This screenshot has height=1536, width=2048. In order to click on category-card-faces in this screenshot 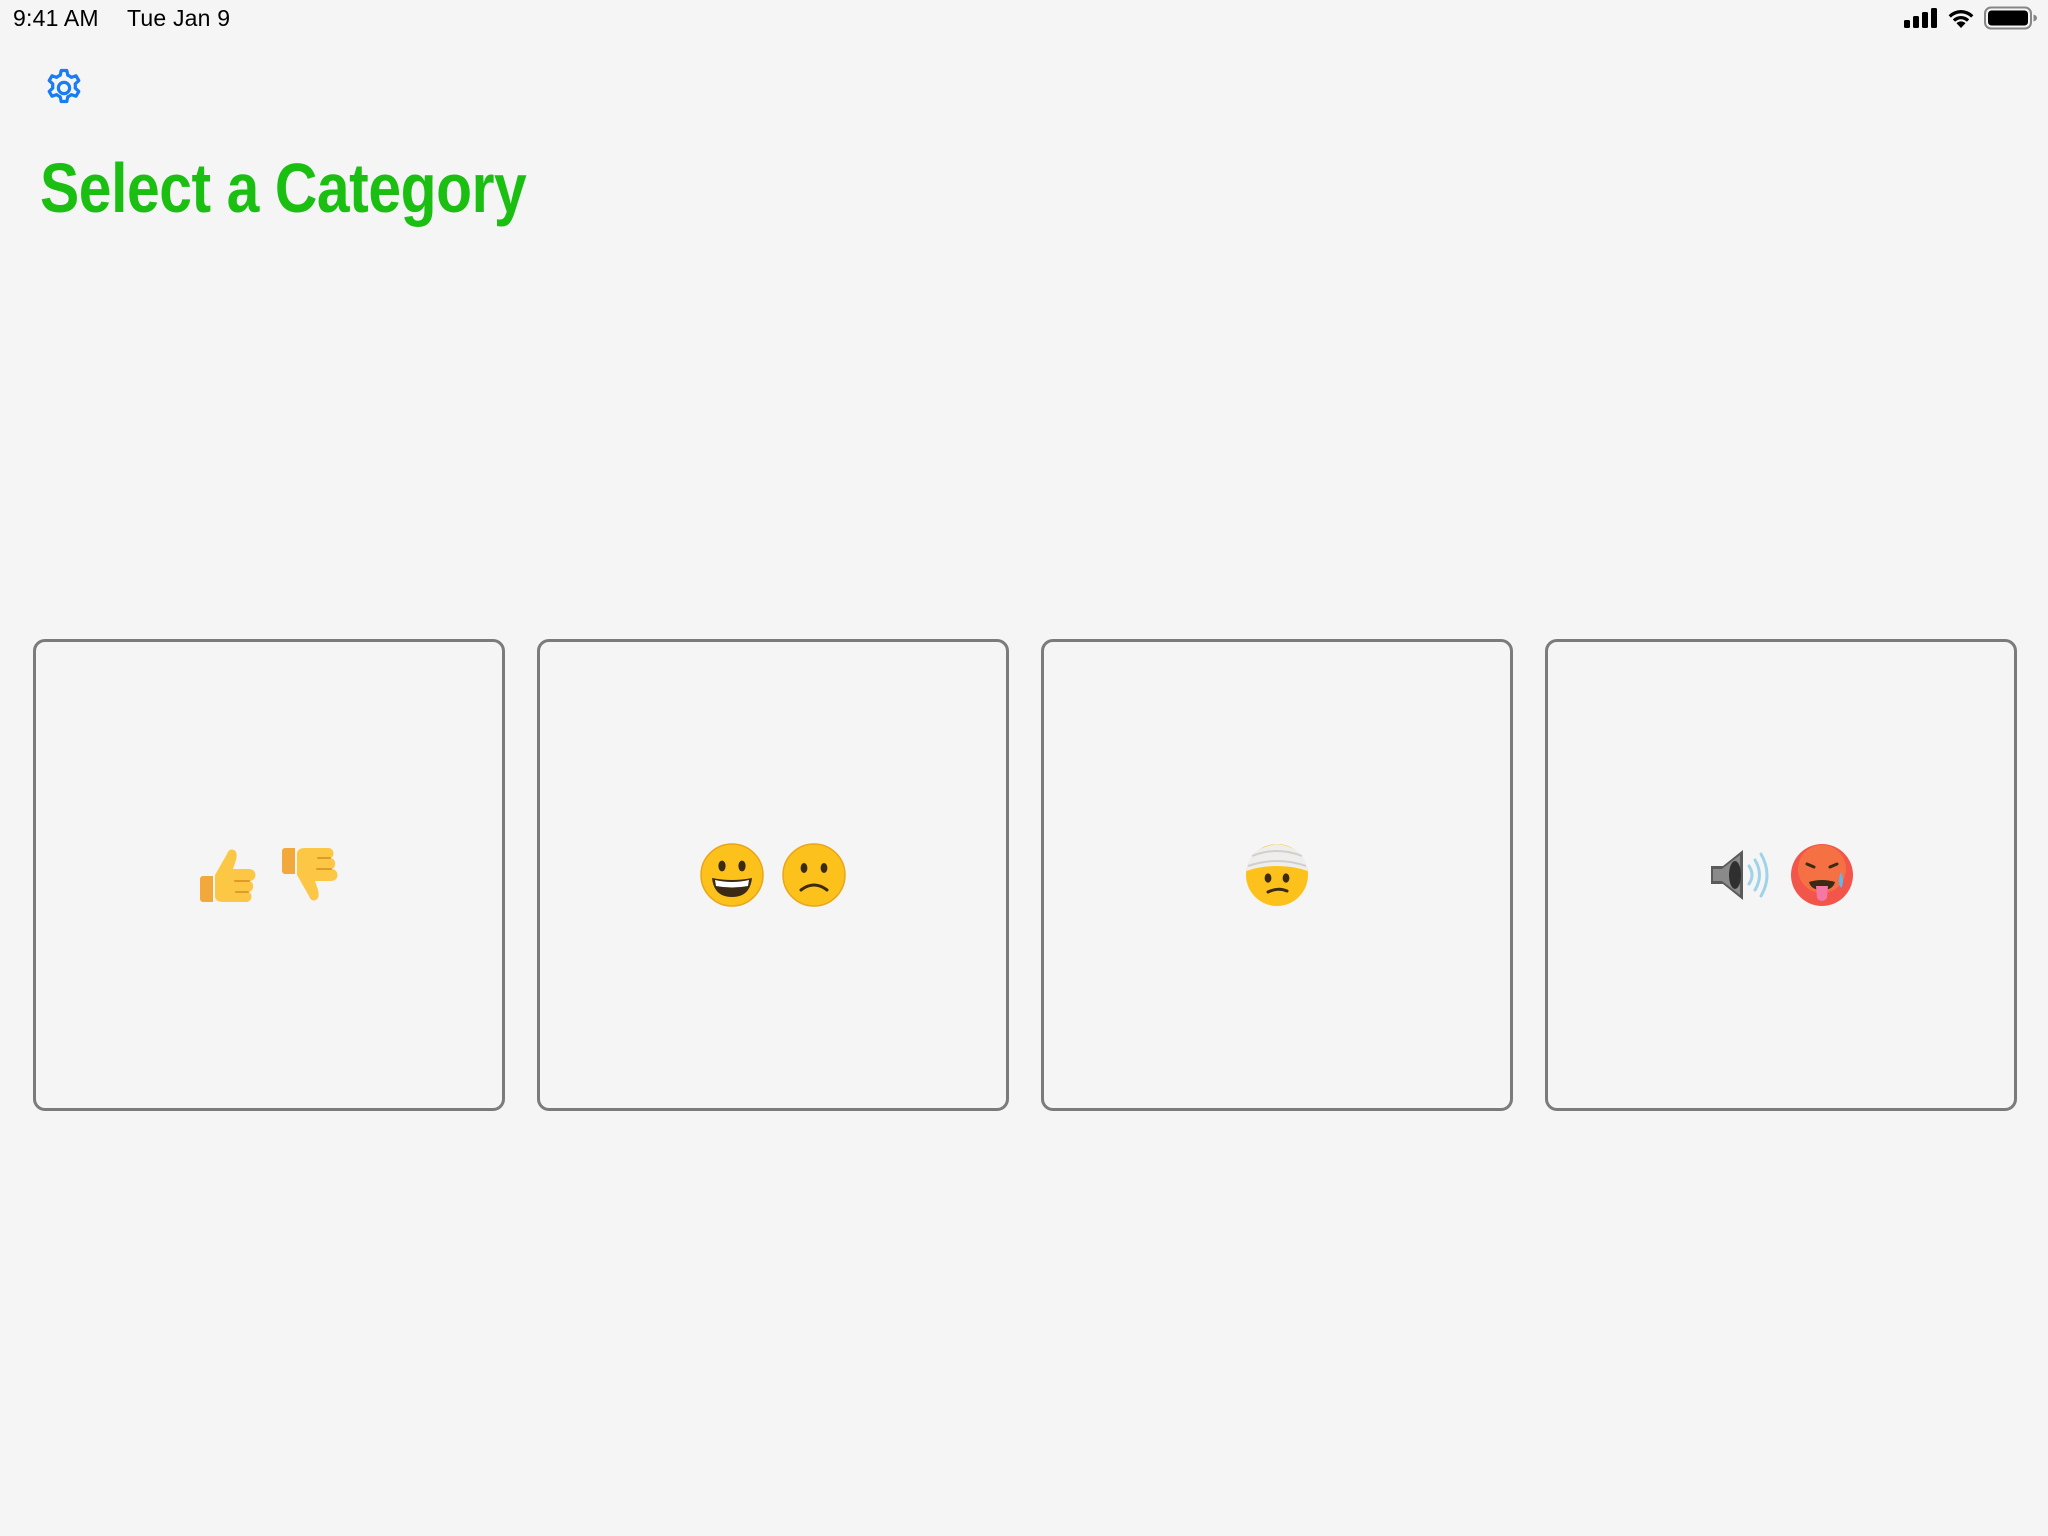, I will do `click(773, 875)`.